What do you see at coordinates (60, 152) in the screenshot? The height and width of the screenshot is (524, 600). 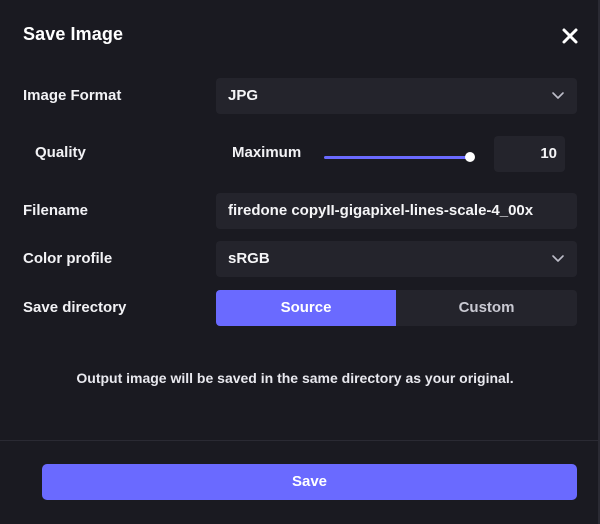 I see `quality-label: Quality` at bounding box center [60, 152].